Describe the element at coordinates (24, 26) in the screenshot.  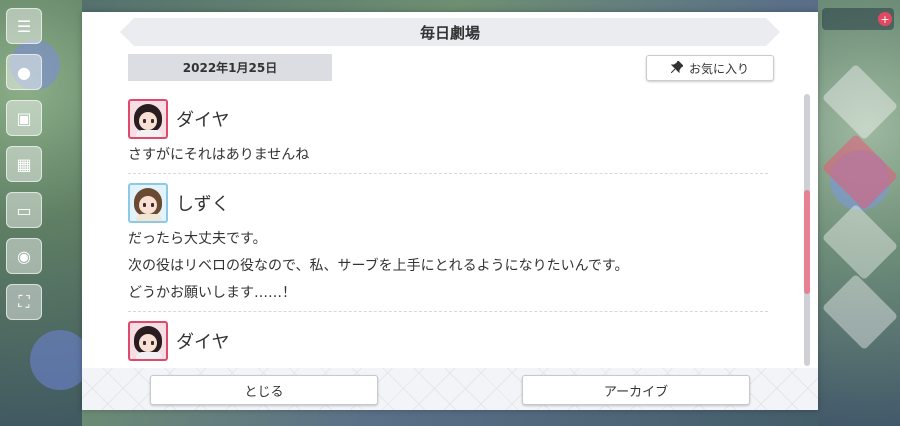
I see `hamburger-menu-icon: ☰` at that location.